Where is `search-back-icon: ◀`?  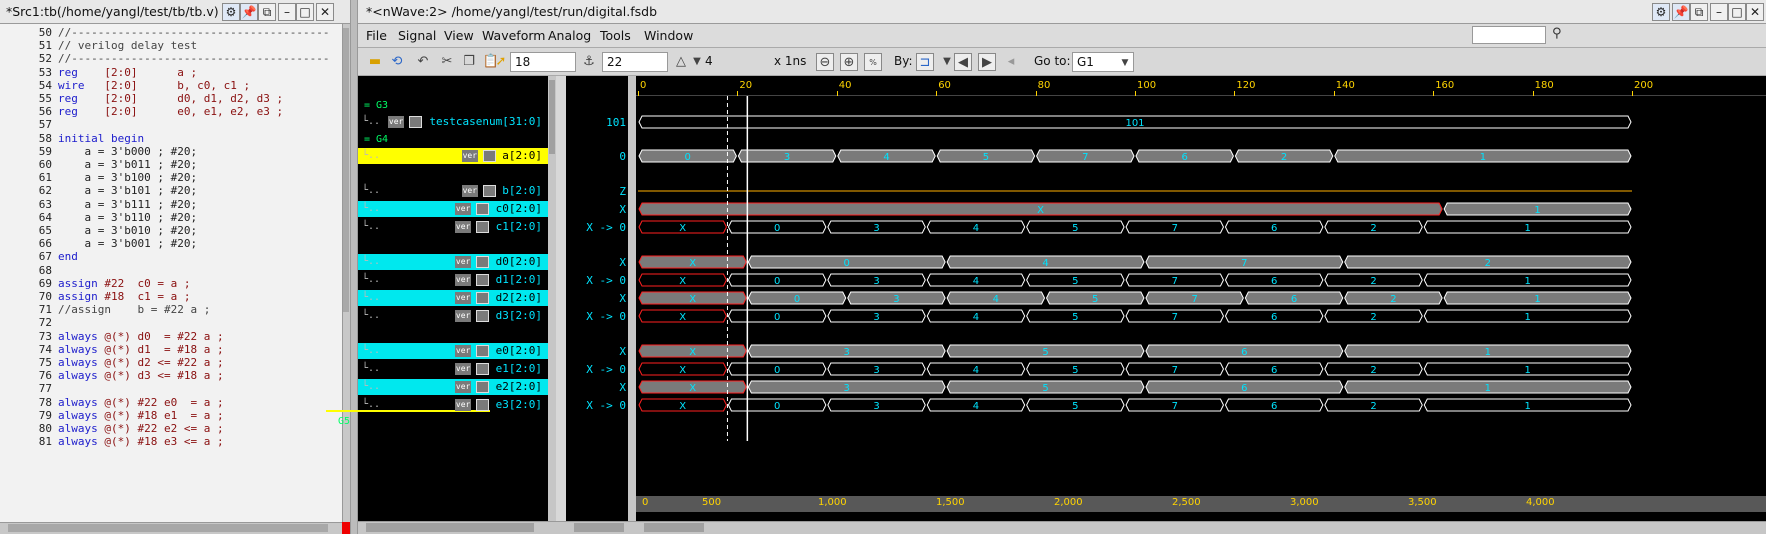
search-back-icon: ◀ is located at coordinates (963, 62).